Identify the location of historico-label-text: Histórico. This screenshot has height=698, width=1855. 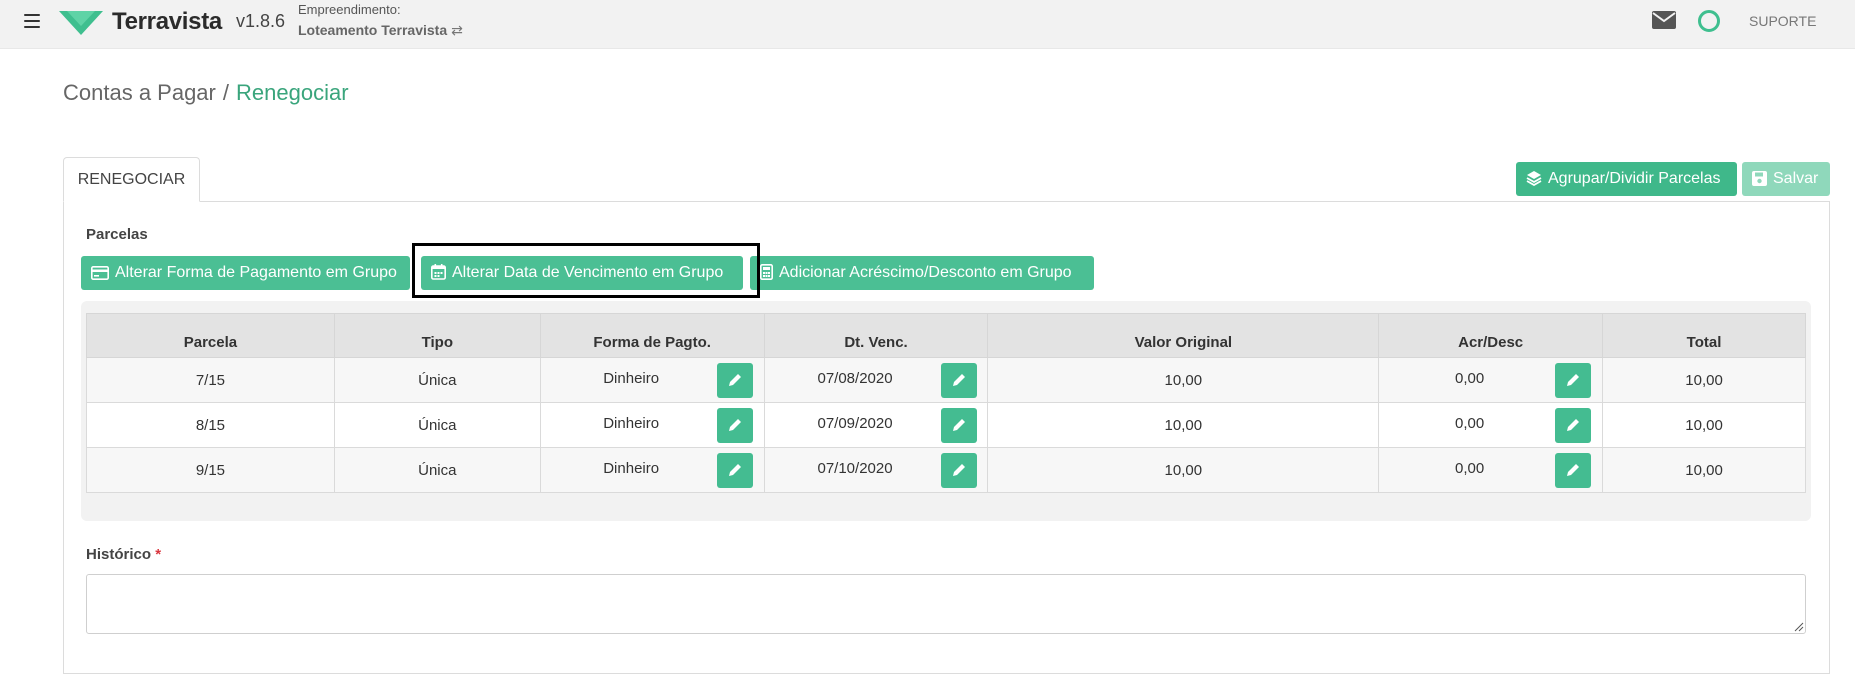
(119, 554).